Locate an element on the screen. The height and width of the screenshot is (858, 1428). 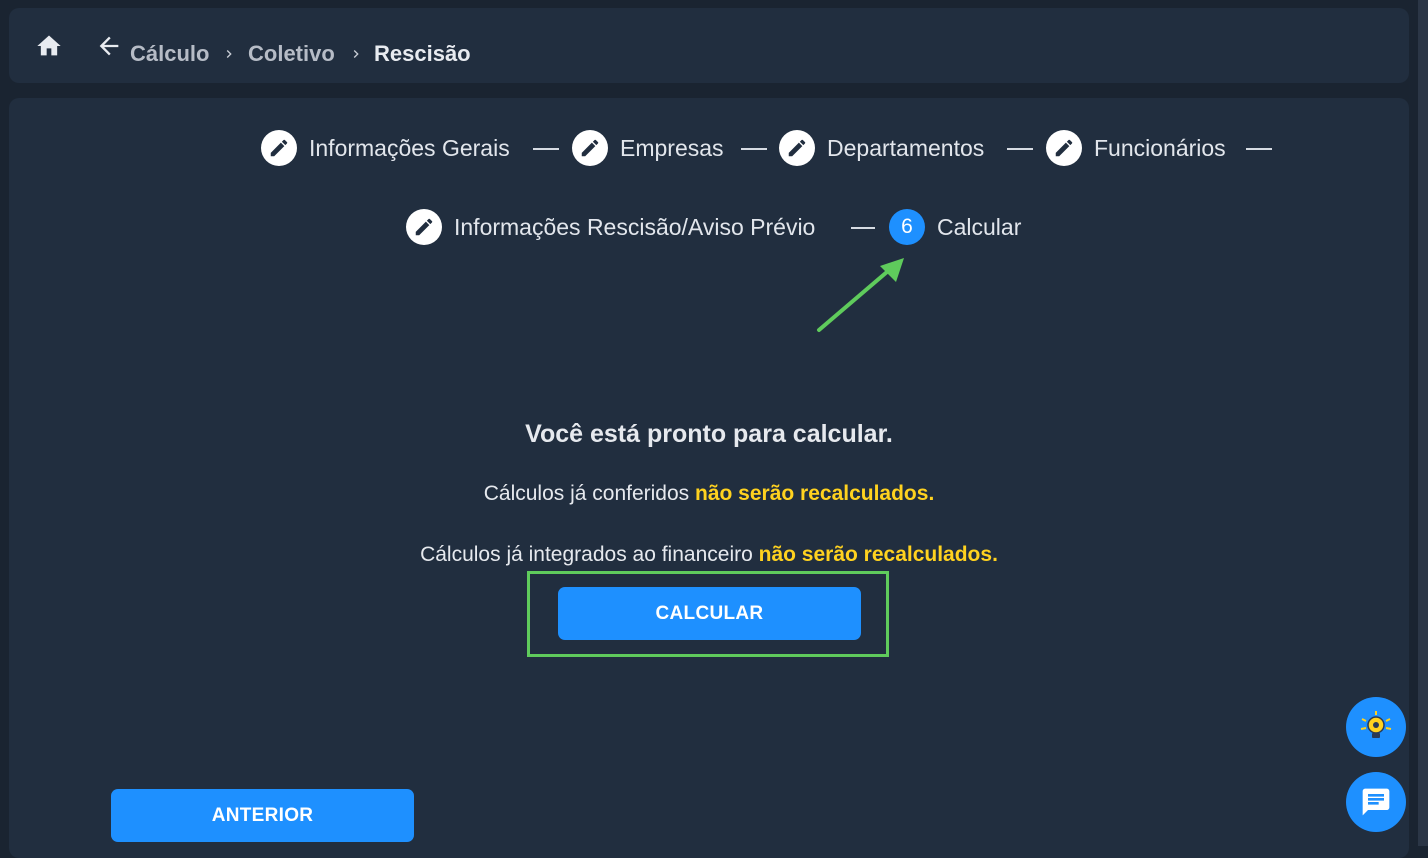
step-funcionarios: Funcionários is located at coordinates (1136, 148).